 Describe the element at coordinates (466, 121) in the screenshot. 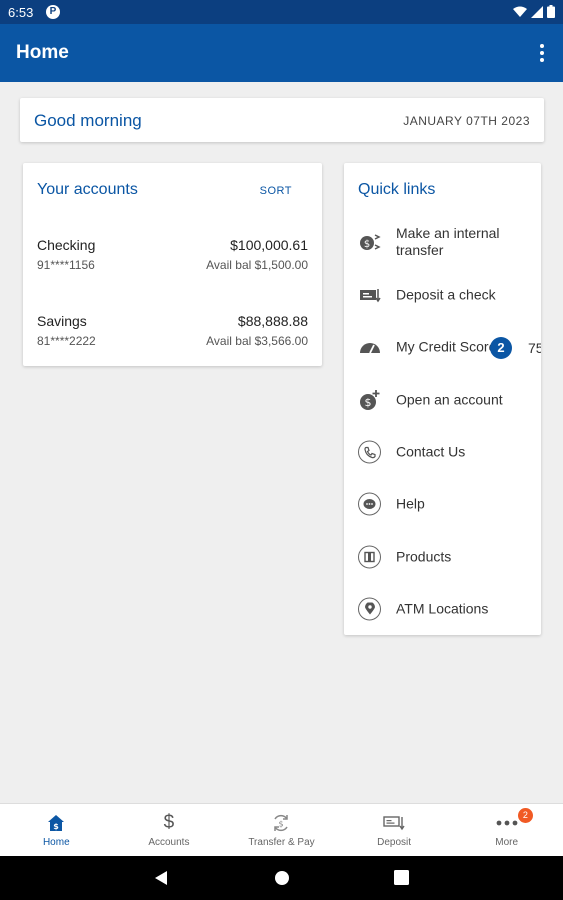

I see `greeting-date: JANUARY 07TH 2023` at that location.